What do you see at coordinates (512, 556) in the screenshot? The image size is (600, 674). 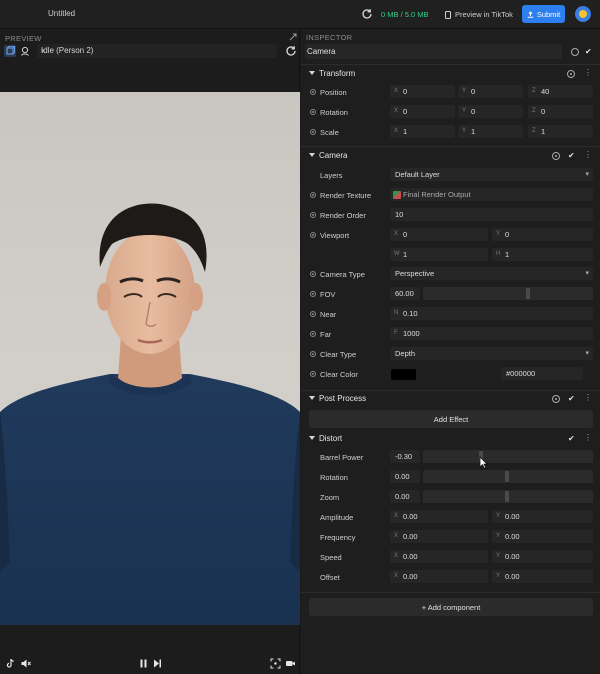 I see `speed-y-value: 0.00` at bounding box center [512, 556].